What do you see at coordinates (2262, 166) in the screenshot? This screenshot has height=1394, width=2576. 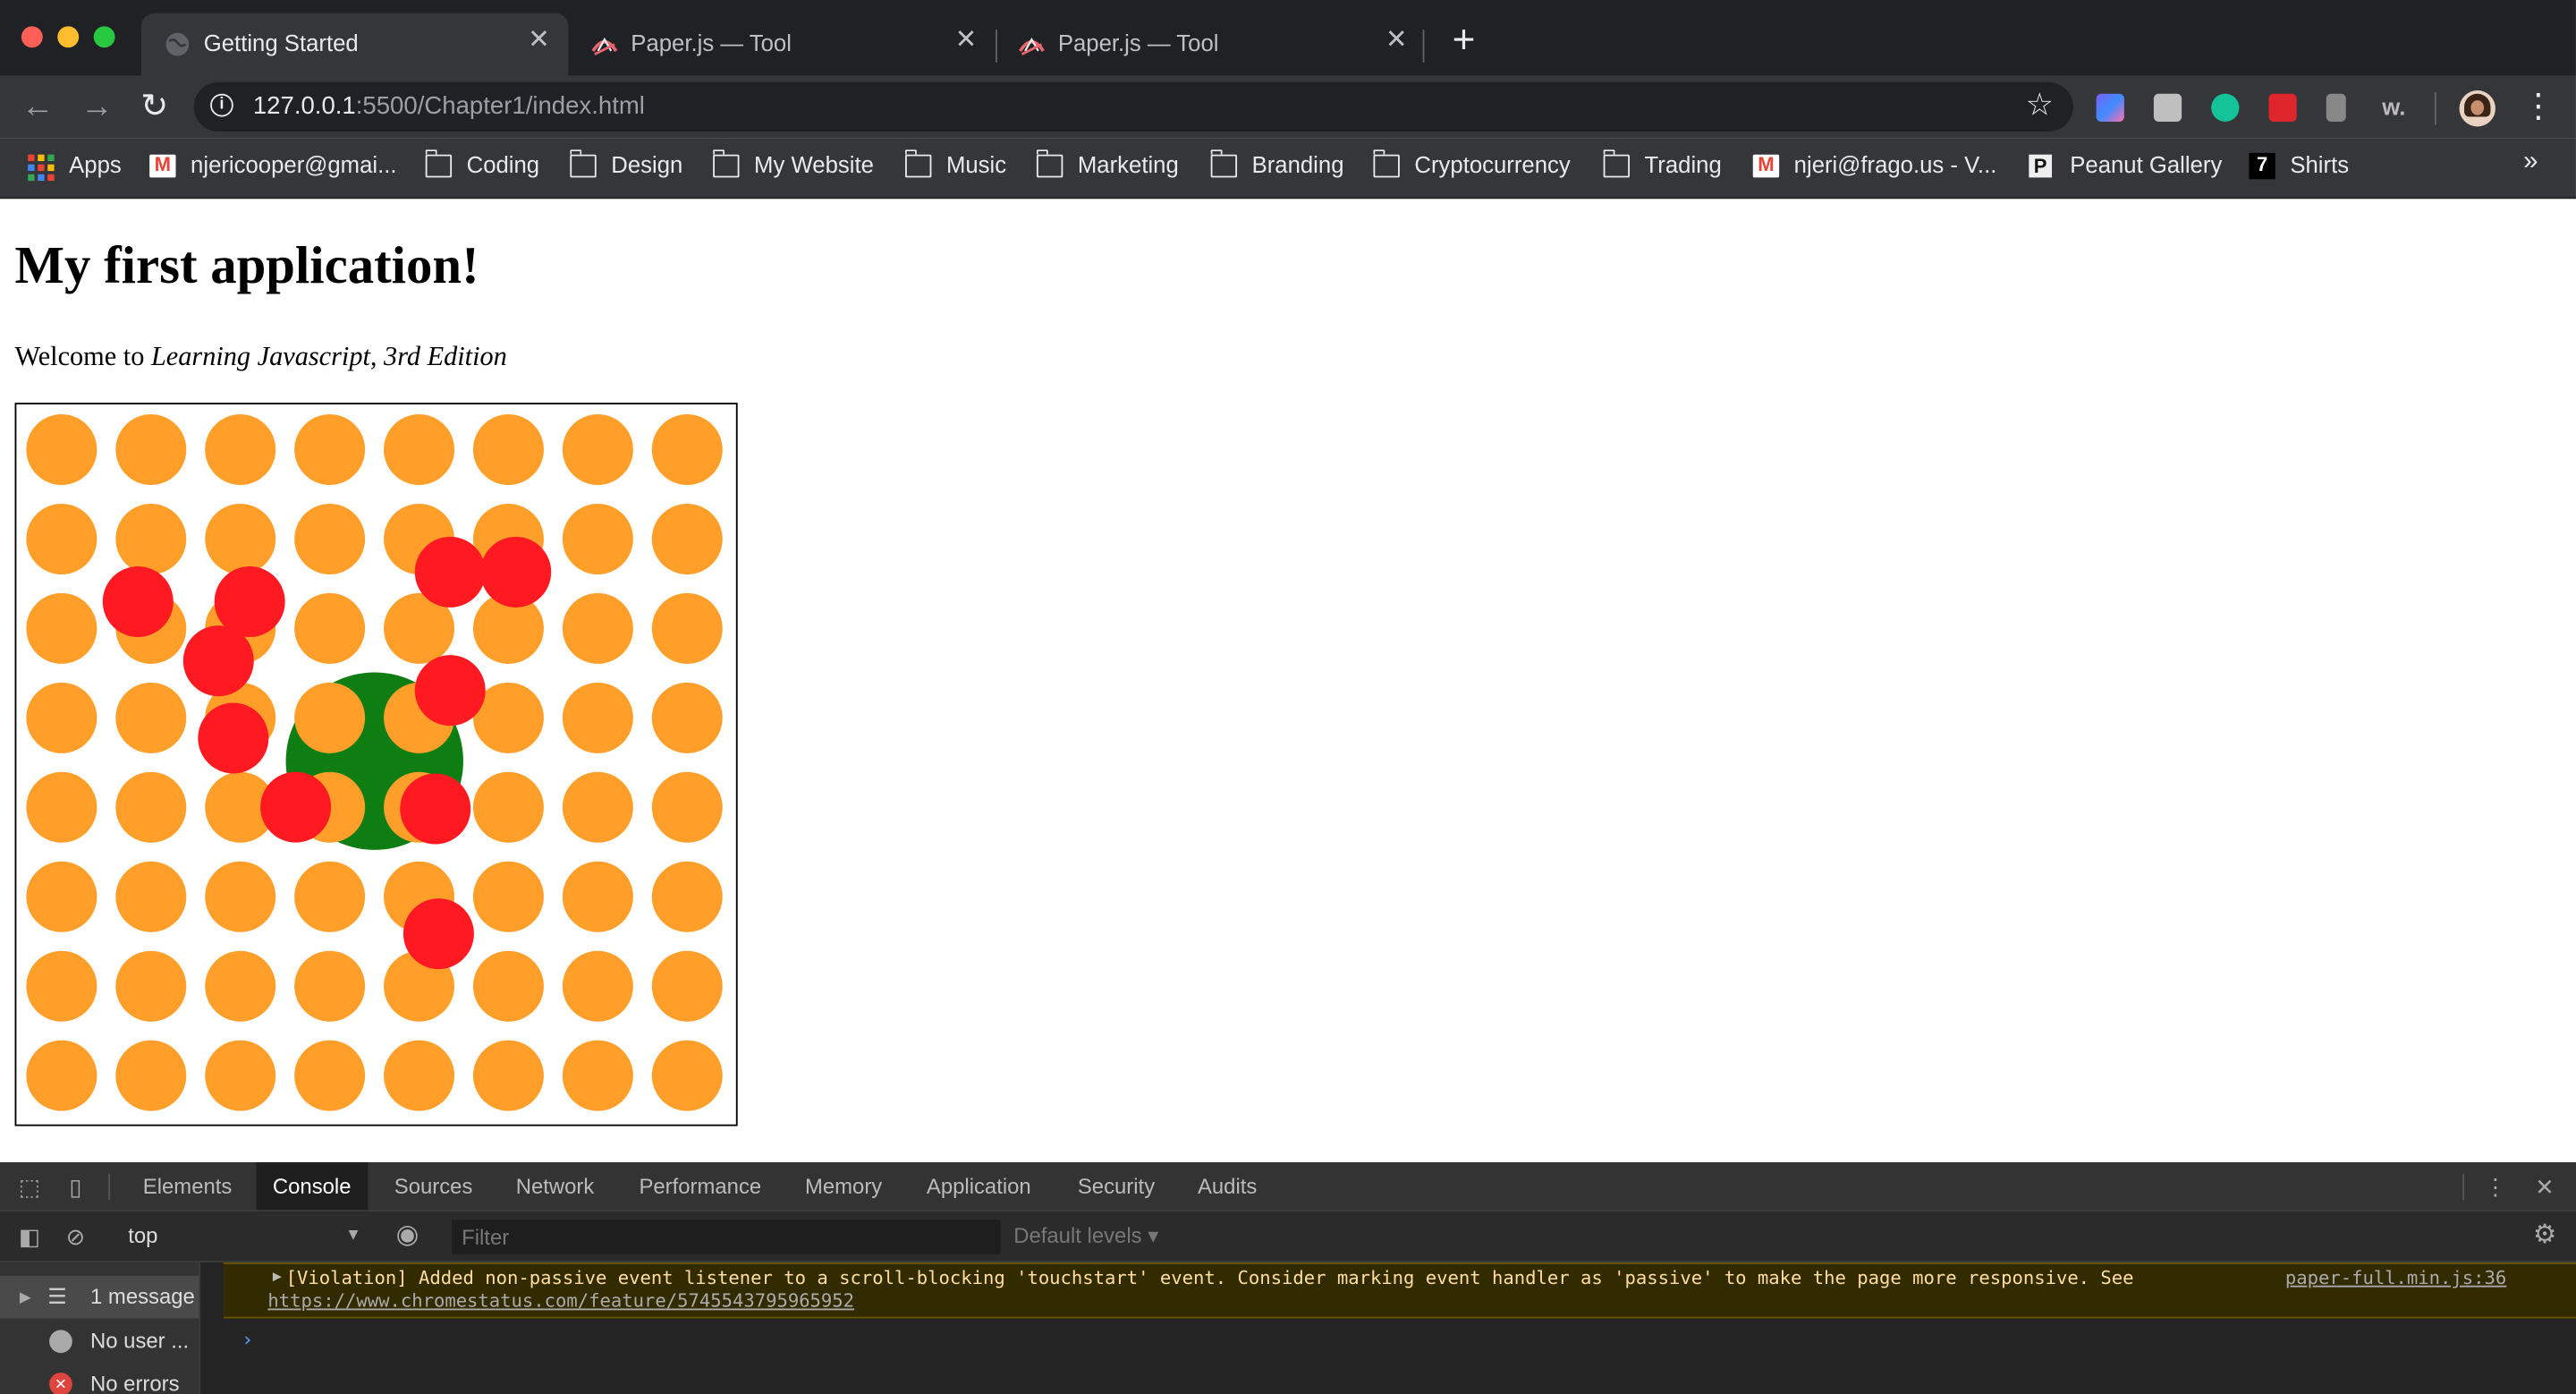 I see `shirts-icon: 7` at bounding box center [2262, 166].